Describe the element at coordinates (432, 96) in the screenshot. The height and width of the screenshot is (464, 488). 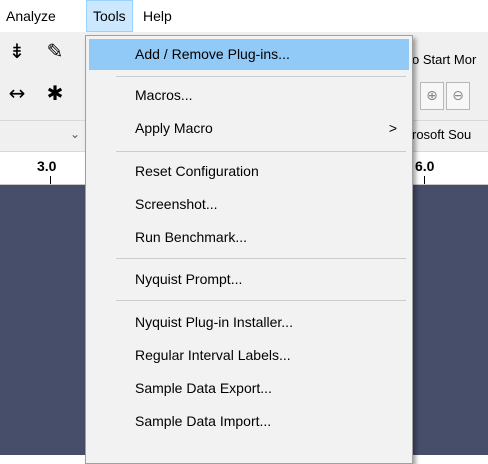
I see `zoom-in-icon: ⊕` at that location.